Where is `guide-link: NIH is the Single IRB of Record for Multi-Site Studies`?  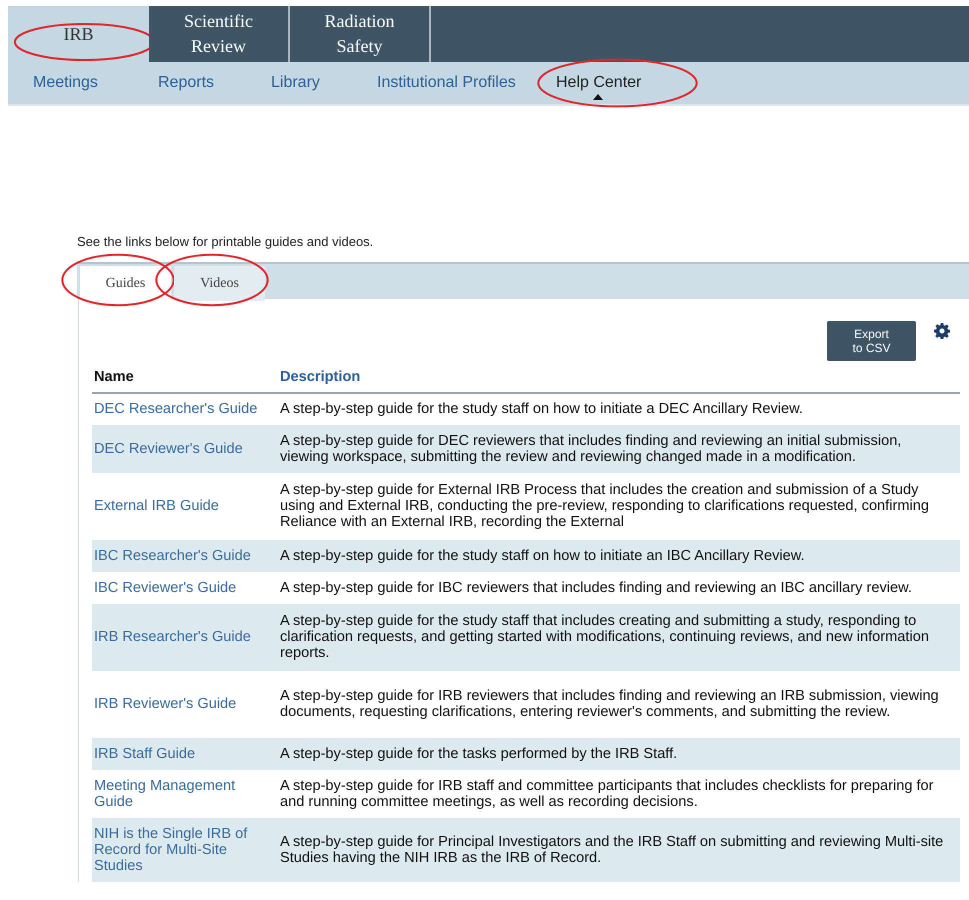 guide-link: NIH is the Single IRB of Record for Multi-Site Studies is located at coordinates (186, 850).